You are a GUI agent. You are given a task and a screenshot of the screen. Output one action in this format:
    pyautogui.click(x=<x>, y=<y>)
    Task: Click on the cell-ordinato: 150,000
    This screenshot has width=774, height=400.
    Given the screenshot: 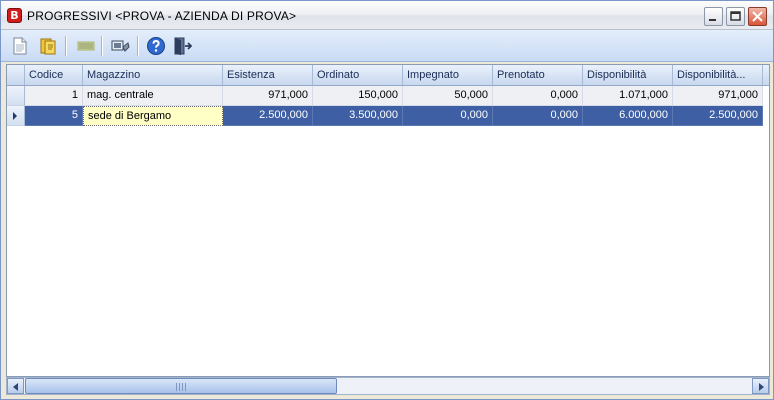 What is the action you would take?
    pyautogui.click(x=358, y=96)
    